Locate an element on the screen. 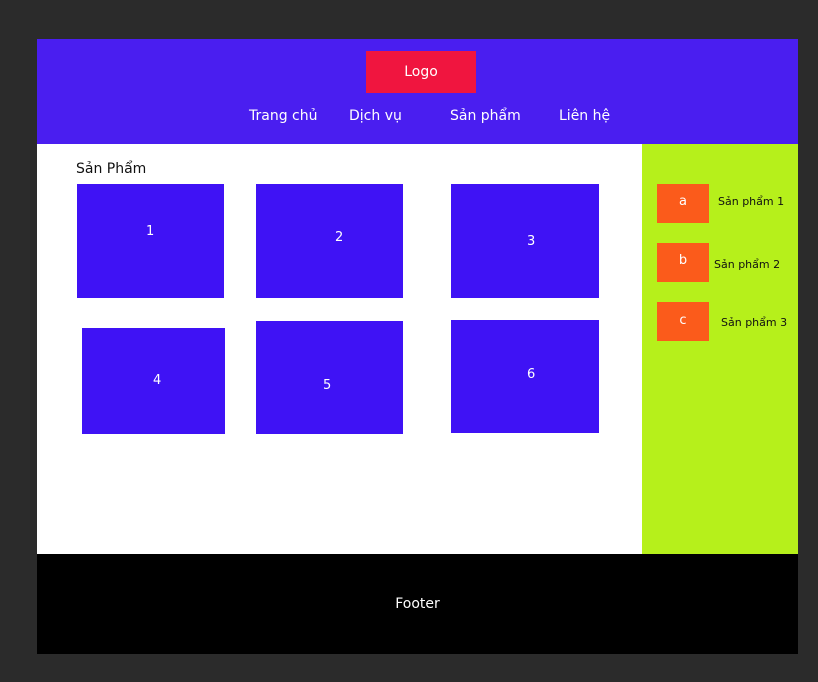  sidebar-thumbnail: a is located at coordinates (683, 203).